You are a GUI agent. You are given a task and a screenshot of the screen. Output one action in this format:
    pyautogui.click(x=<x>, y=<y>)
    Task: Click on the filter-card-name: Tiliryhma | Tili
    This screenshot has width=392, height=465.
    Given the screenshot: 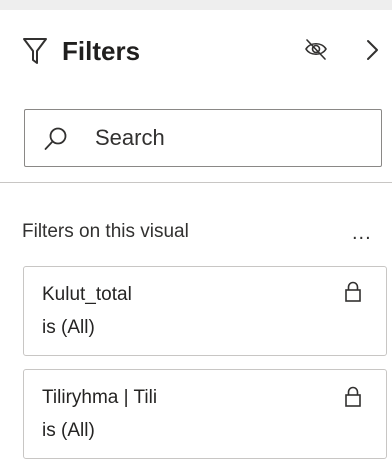 What is the action you would take?
    pyautogui.click(x=100, y=397)
    